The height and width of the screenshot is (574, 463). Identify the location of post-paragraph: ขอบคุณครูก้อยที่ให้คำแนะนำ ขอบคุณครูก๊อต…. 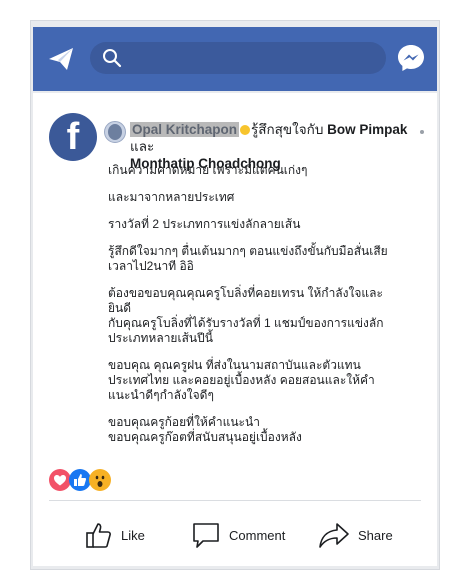
(205, 429).